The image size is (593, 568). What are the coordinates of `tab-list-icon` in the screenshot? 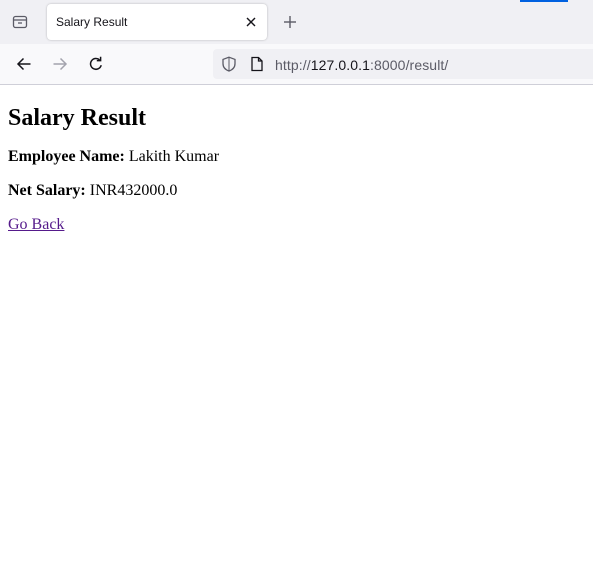 It's located at (20, 22).